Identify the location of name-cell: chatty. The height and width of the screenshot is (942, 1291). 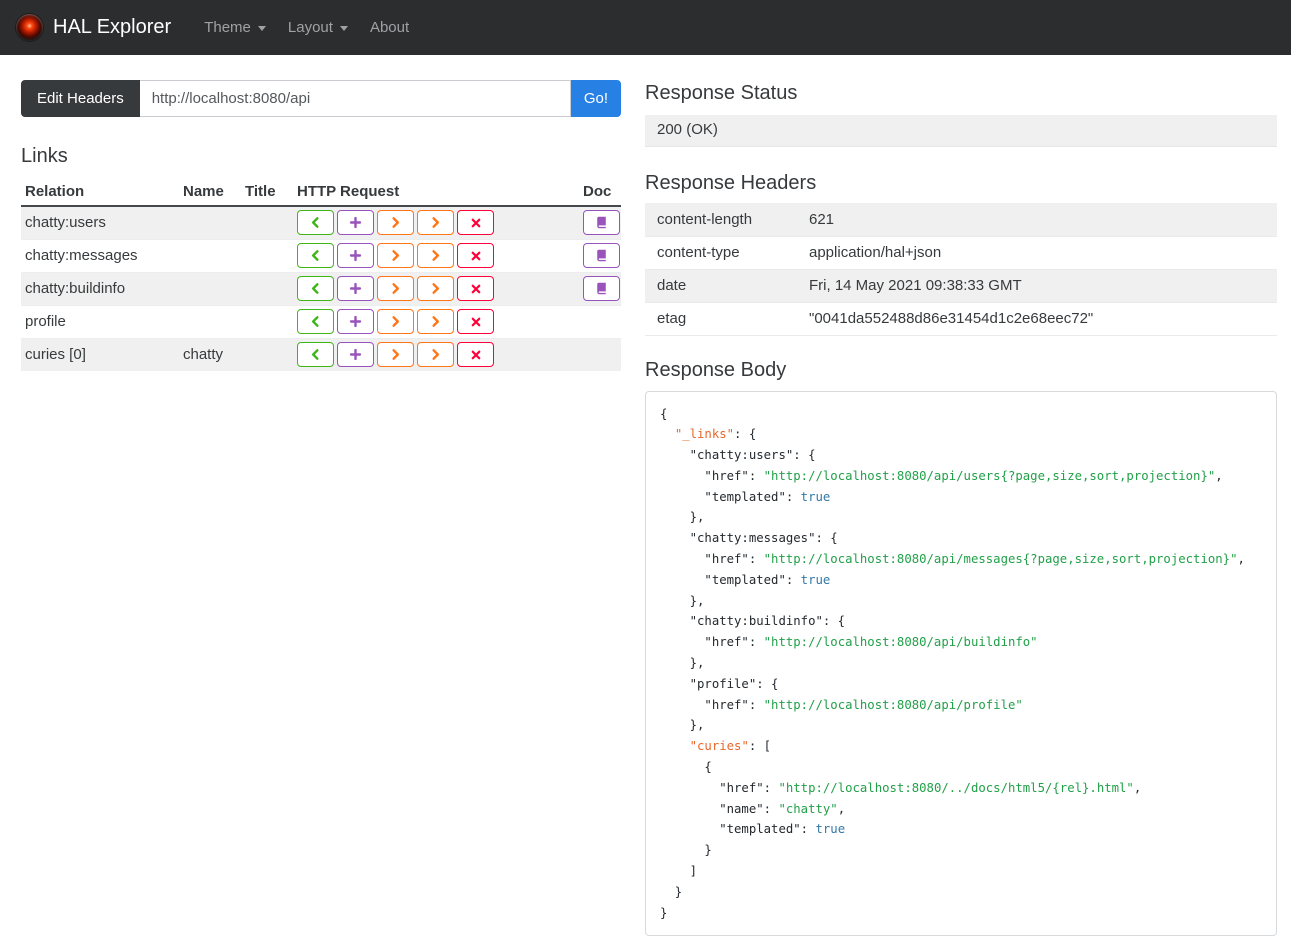
(203, 355).